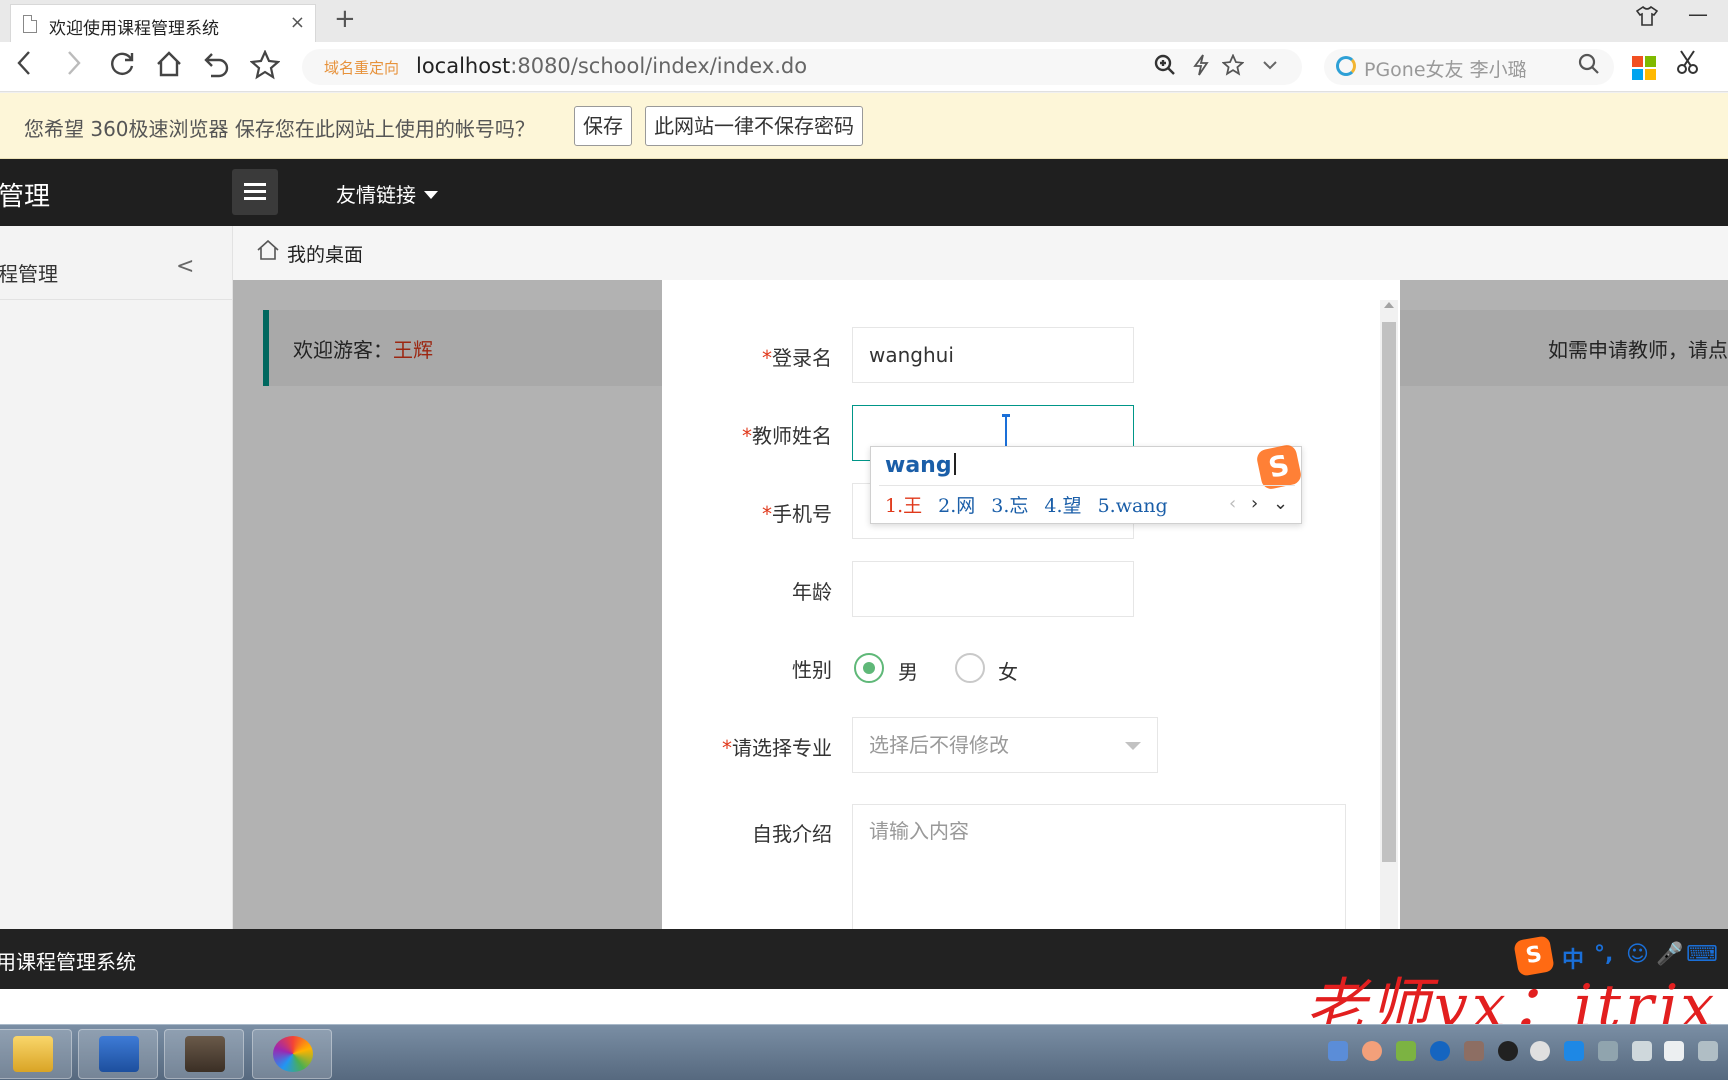  Describe the element at coordinates (1647, 18) in the screenshot. I see `shirt-icon` at that location.